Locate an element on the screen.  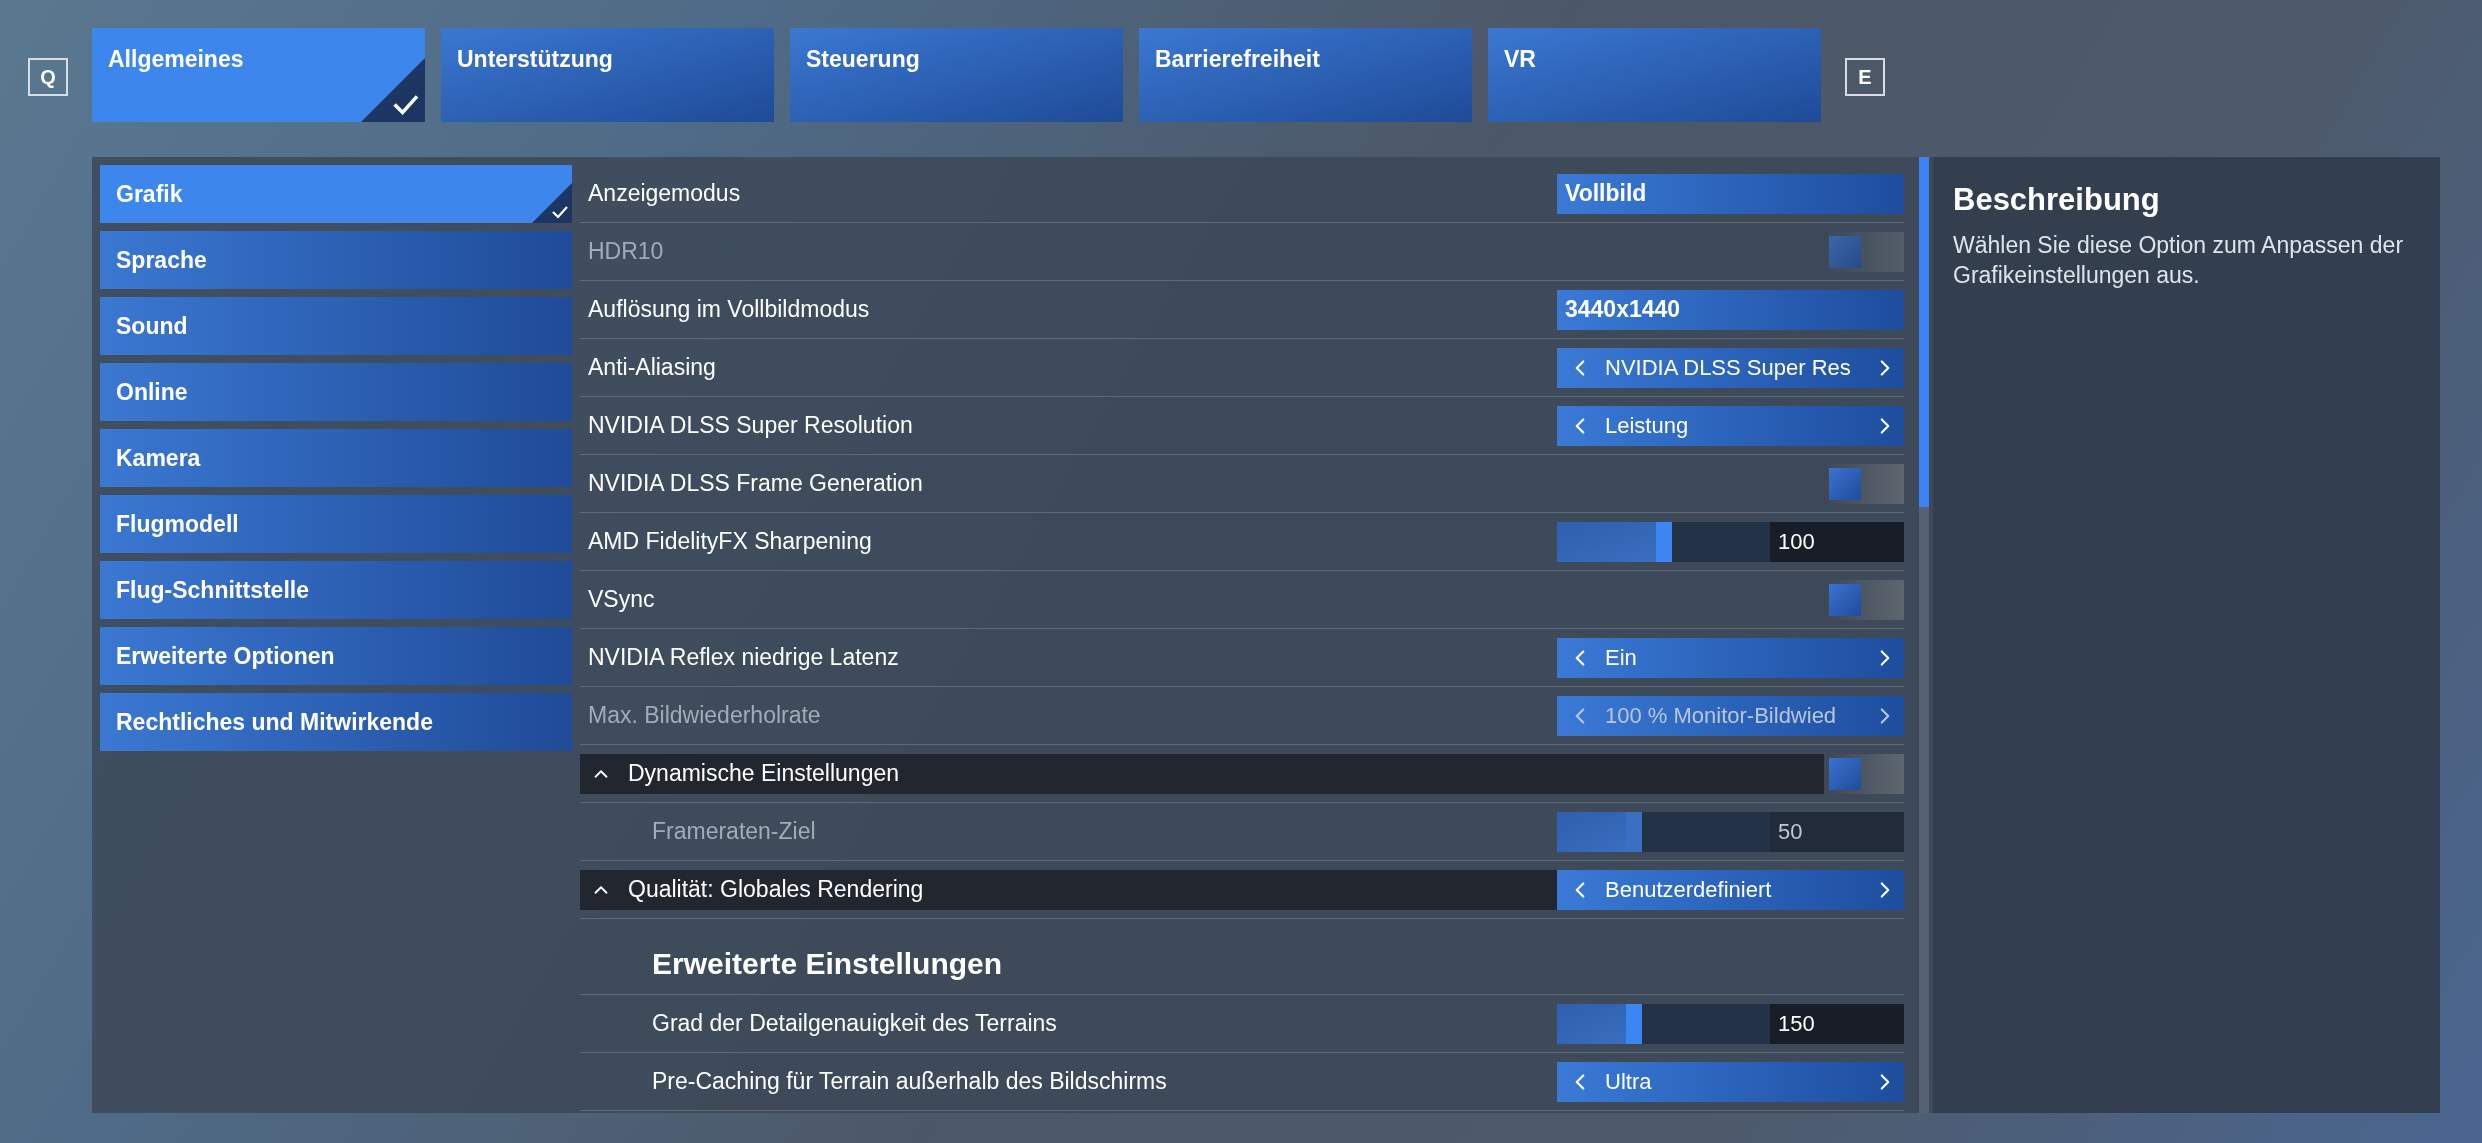
toggle-switch is located at coordinates (1864, 773).